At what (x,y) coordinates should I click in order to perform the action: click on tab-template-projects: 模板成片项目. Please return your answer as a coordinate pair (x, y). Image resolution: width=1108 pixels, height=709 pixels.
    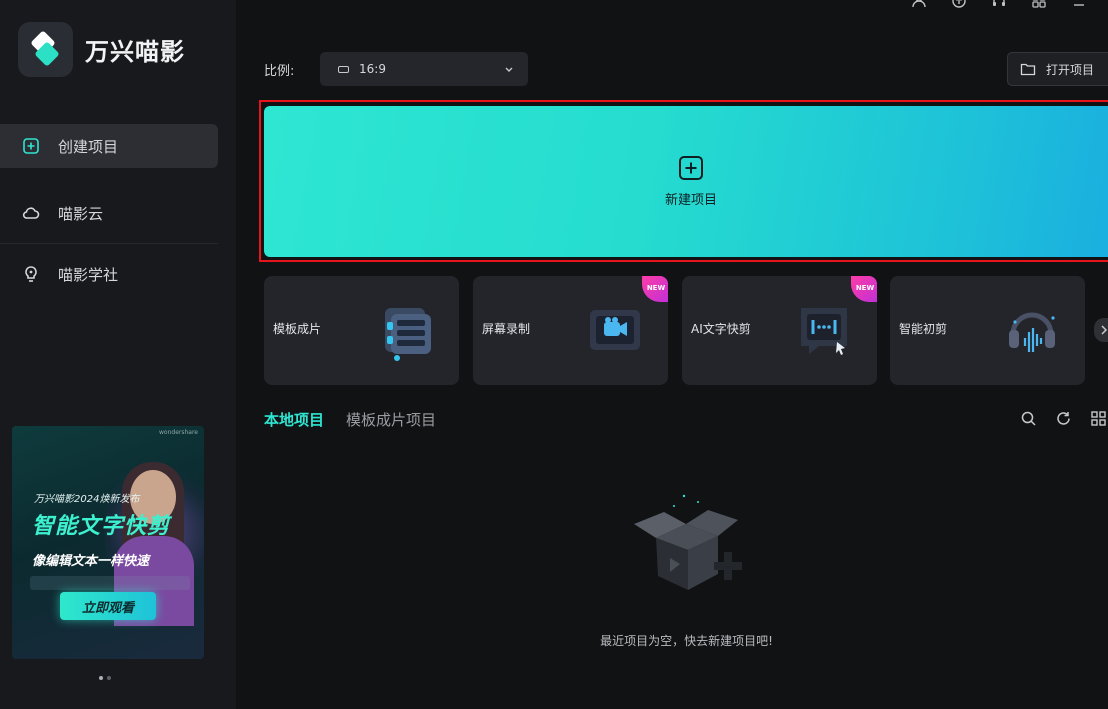
    Looking at the image, I should click on (391, 419).